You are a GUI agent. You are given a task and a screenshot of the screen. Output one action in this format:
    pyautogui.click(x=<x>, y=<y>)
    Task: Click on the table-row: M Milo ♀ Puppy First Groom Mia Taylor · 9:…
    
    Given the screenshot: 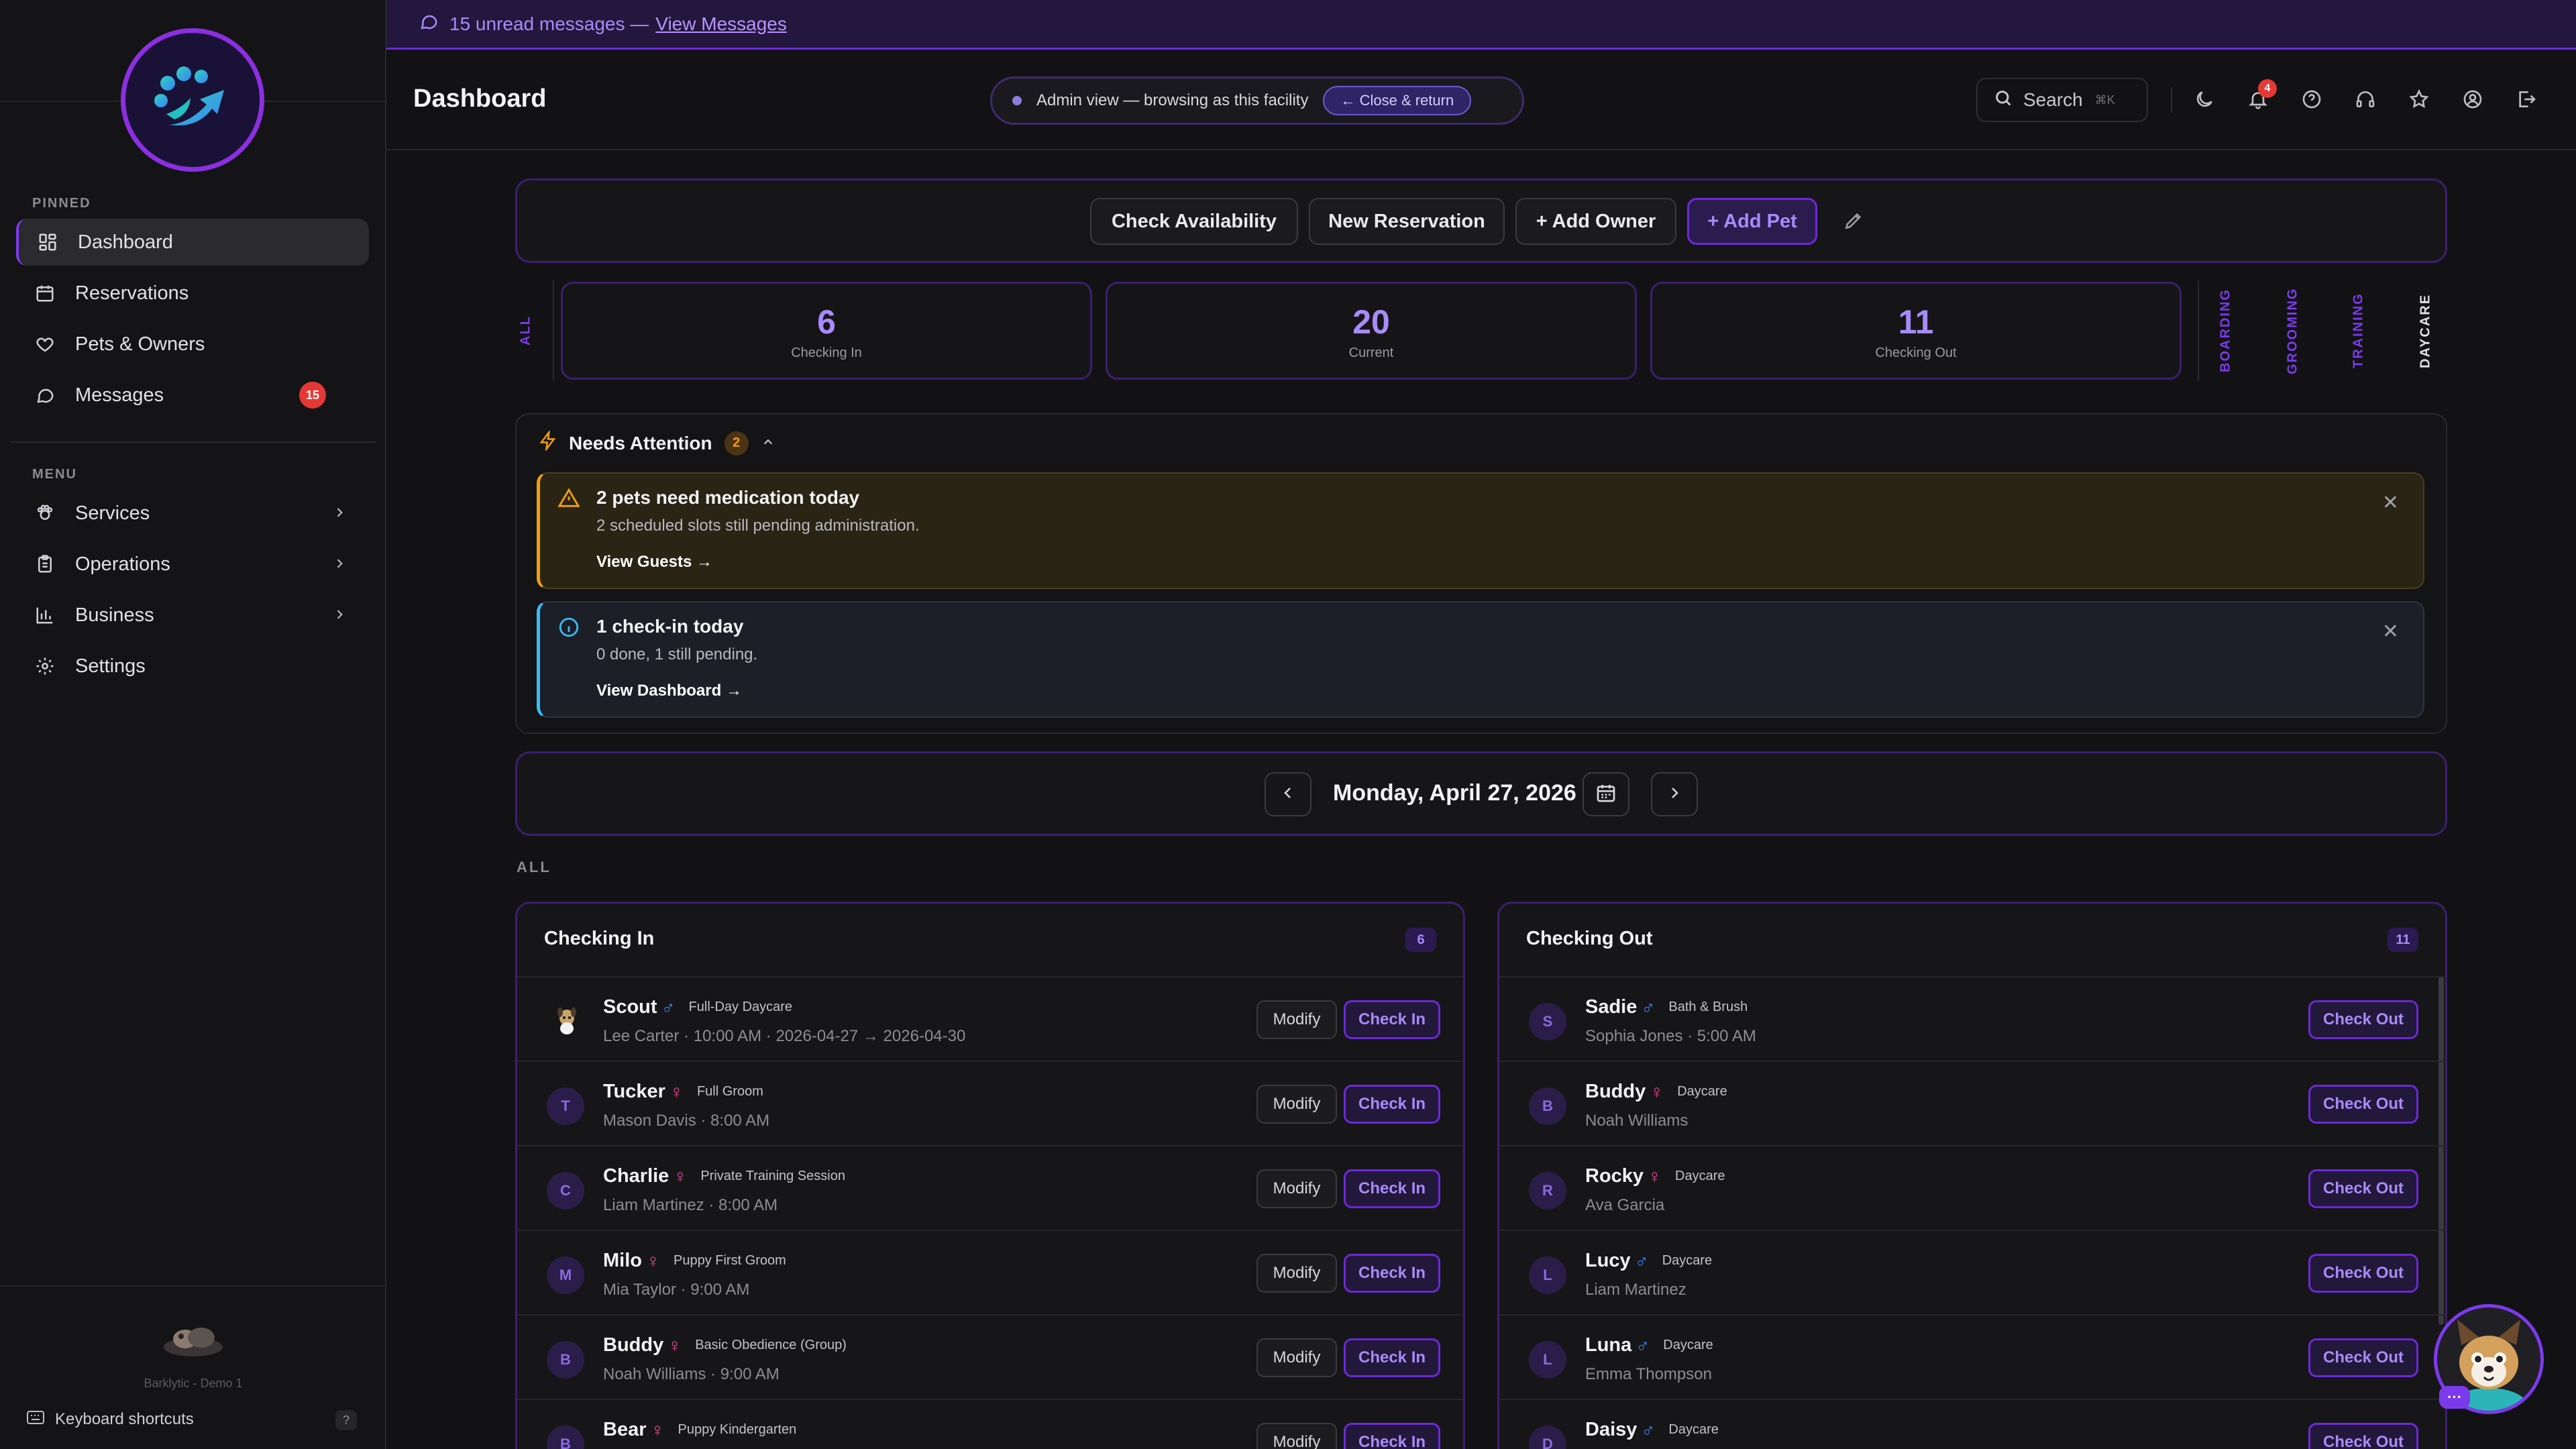 What is the action you would take?
    pyautogui.click(x=990, y=1272)
    